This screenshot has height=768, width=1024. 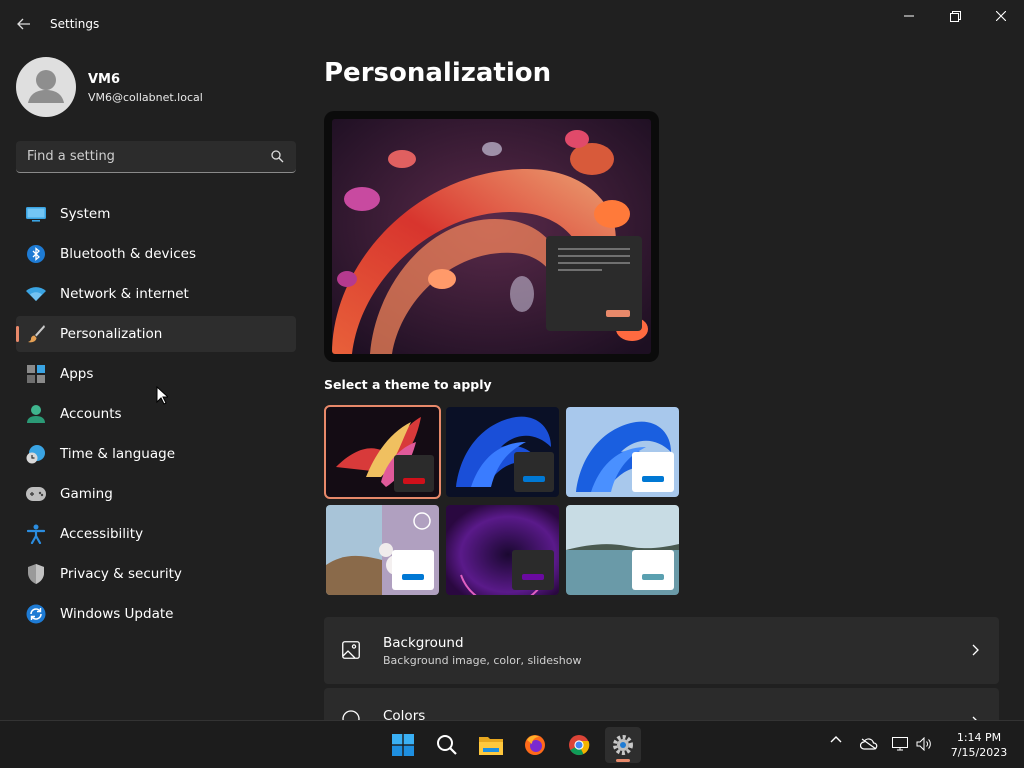 What do you see at coordinates (75, 24) in the screenshot?
I see `app-title: Settings` at bounding box center [75, 24].